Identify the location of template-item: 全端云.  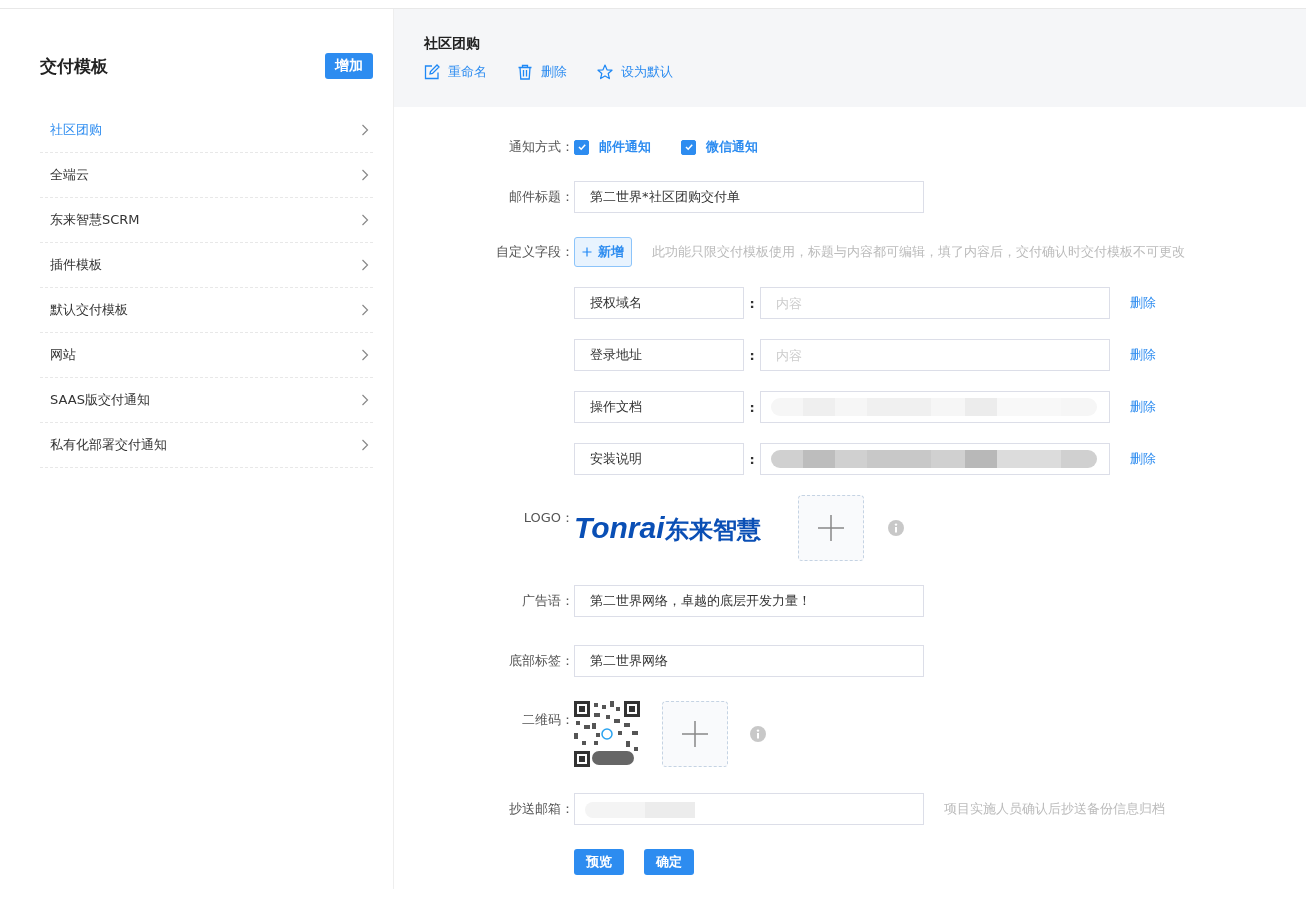
(206, 175).